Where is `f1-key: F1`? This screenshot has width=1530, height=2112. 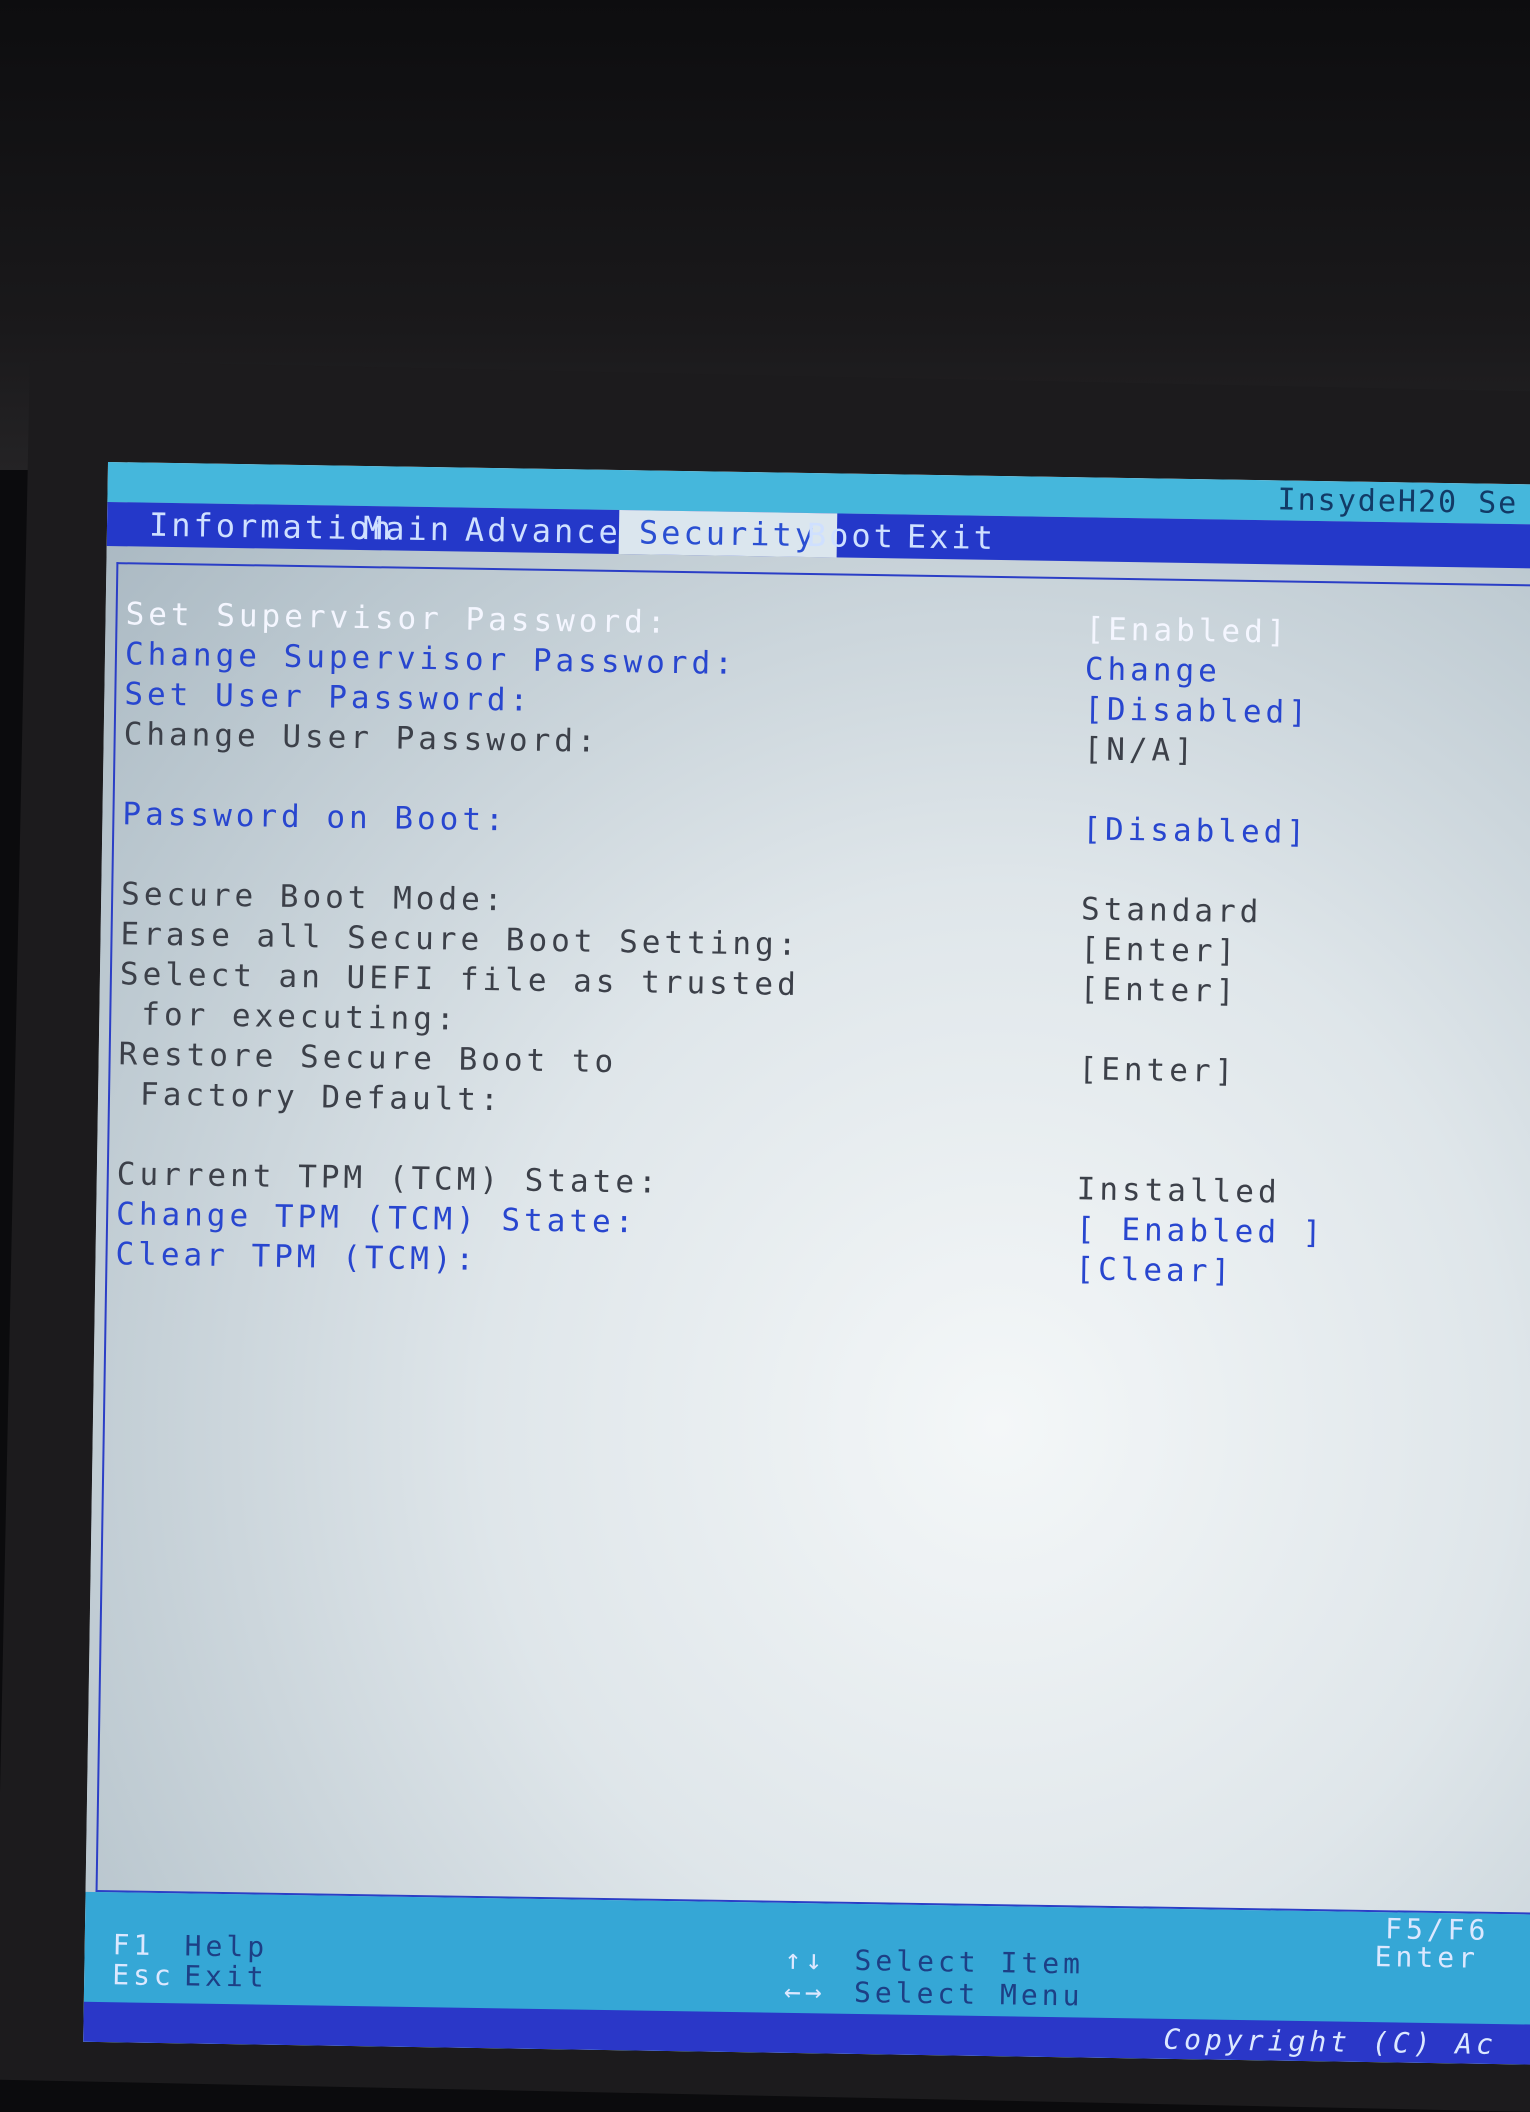 f1-key: F1 is located at coordinates (133, 1945).